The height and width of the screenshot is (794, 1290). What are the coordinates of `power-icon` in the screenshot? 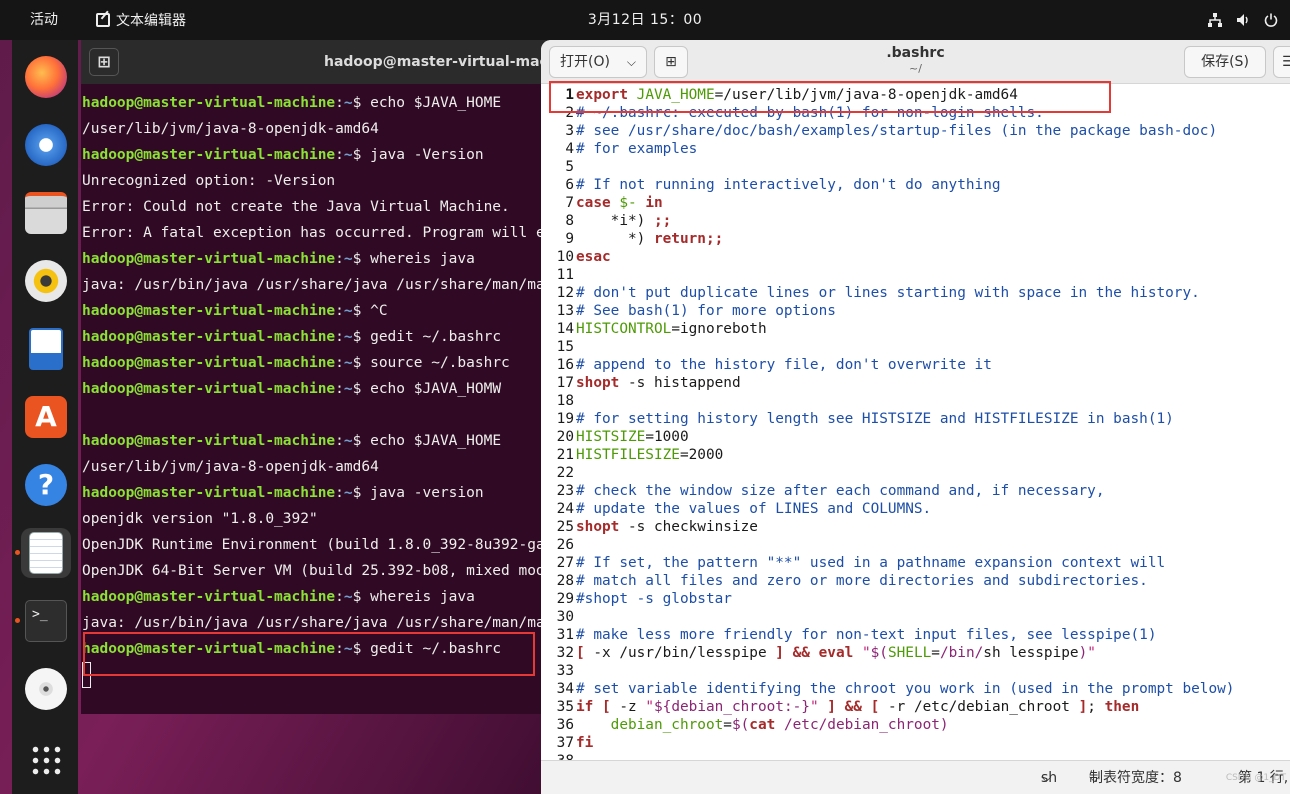 It's located at (1271, 20).